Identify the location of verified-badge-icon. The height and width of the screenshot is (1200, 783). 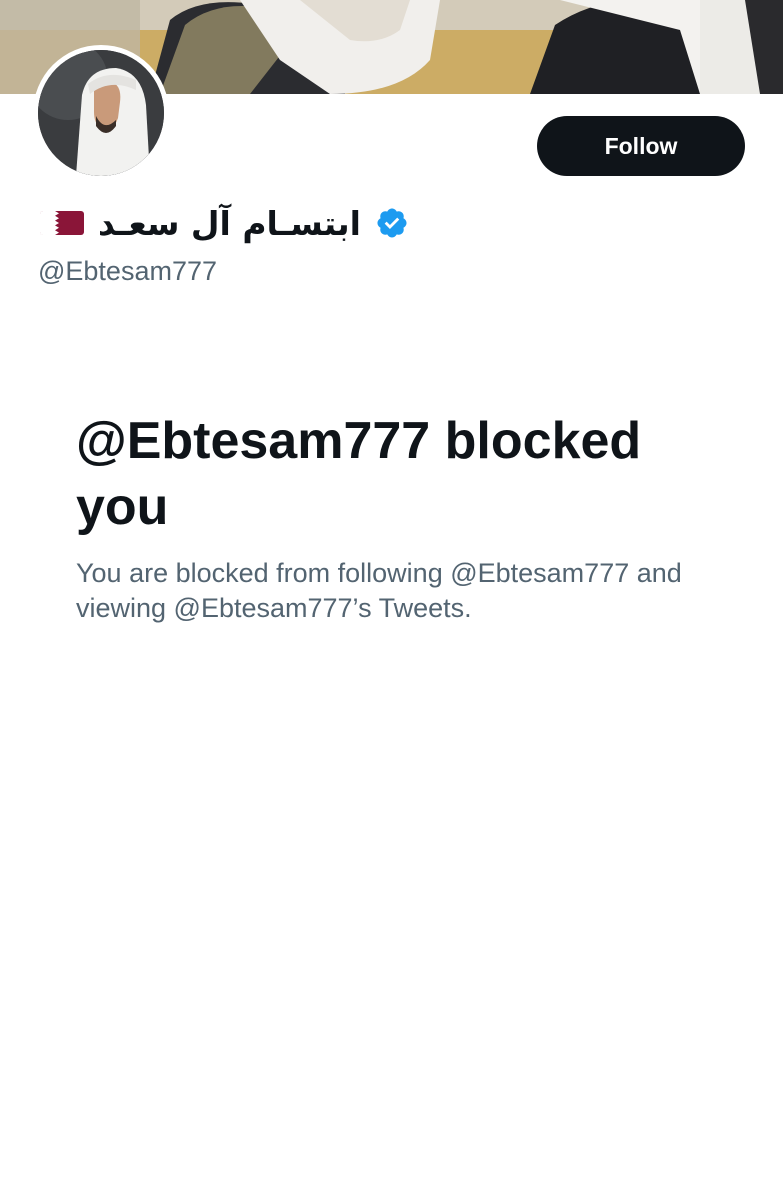
(392, 223).